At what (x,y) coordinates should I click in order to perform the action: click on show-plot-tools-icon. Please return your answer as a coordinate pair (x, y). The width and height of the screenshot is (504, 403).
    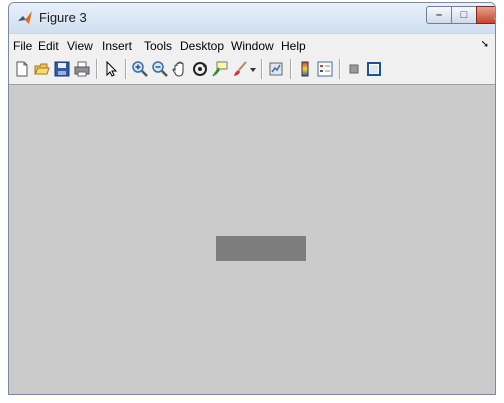
    Looking at the image, I should click on (374, 69).